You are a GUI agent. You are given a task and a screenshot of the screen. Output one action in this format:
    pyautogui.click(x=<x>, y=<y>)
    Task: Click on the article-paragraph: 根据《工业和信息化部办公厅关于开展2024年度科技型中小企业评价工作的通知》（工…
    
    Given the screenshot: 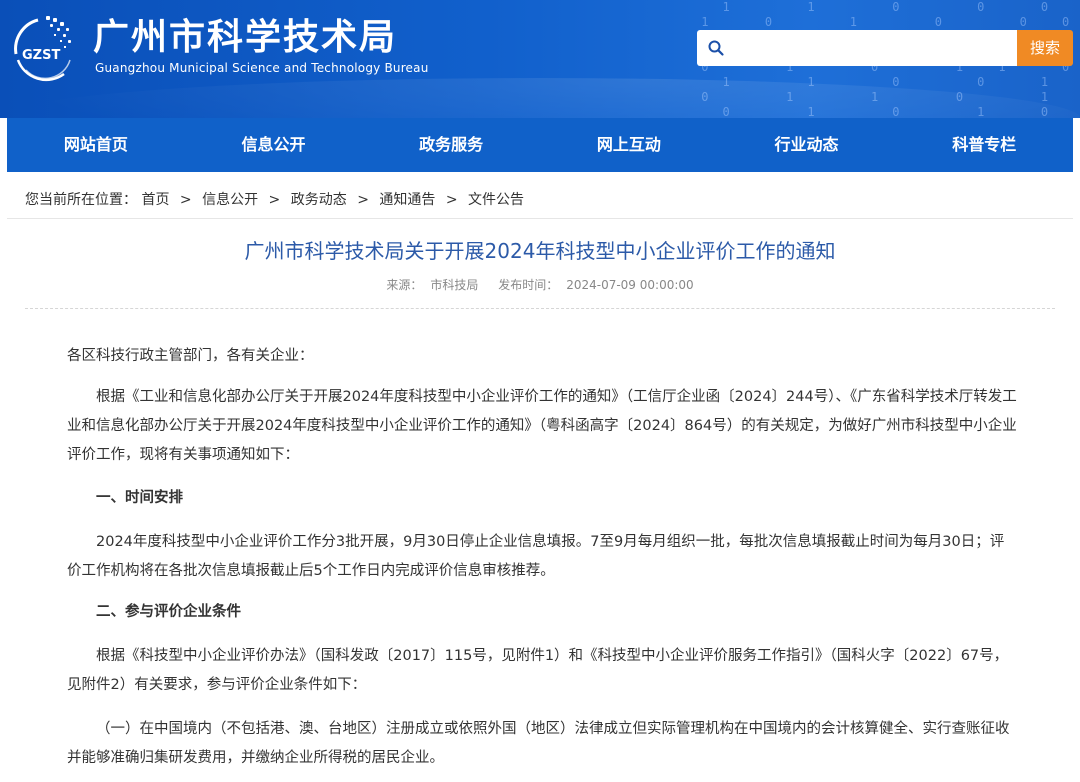 What is the action you would take?
    pyautogui.click(x=542, y=426)
    